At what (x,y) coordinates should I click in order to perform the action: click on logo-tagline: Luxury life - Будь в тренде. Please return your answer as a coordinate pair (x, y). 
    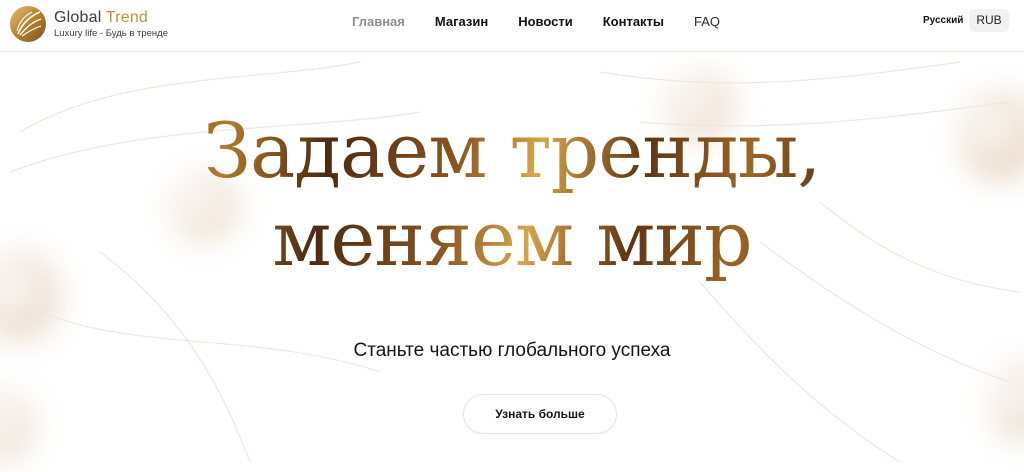
    Looking at the image, I should click on (111, 33).